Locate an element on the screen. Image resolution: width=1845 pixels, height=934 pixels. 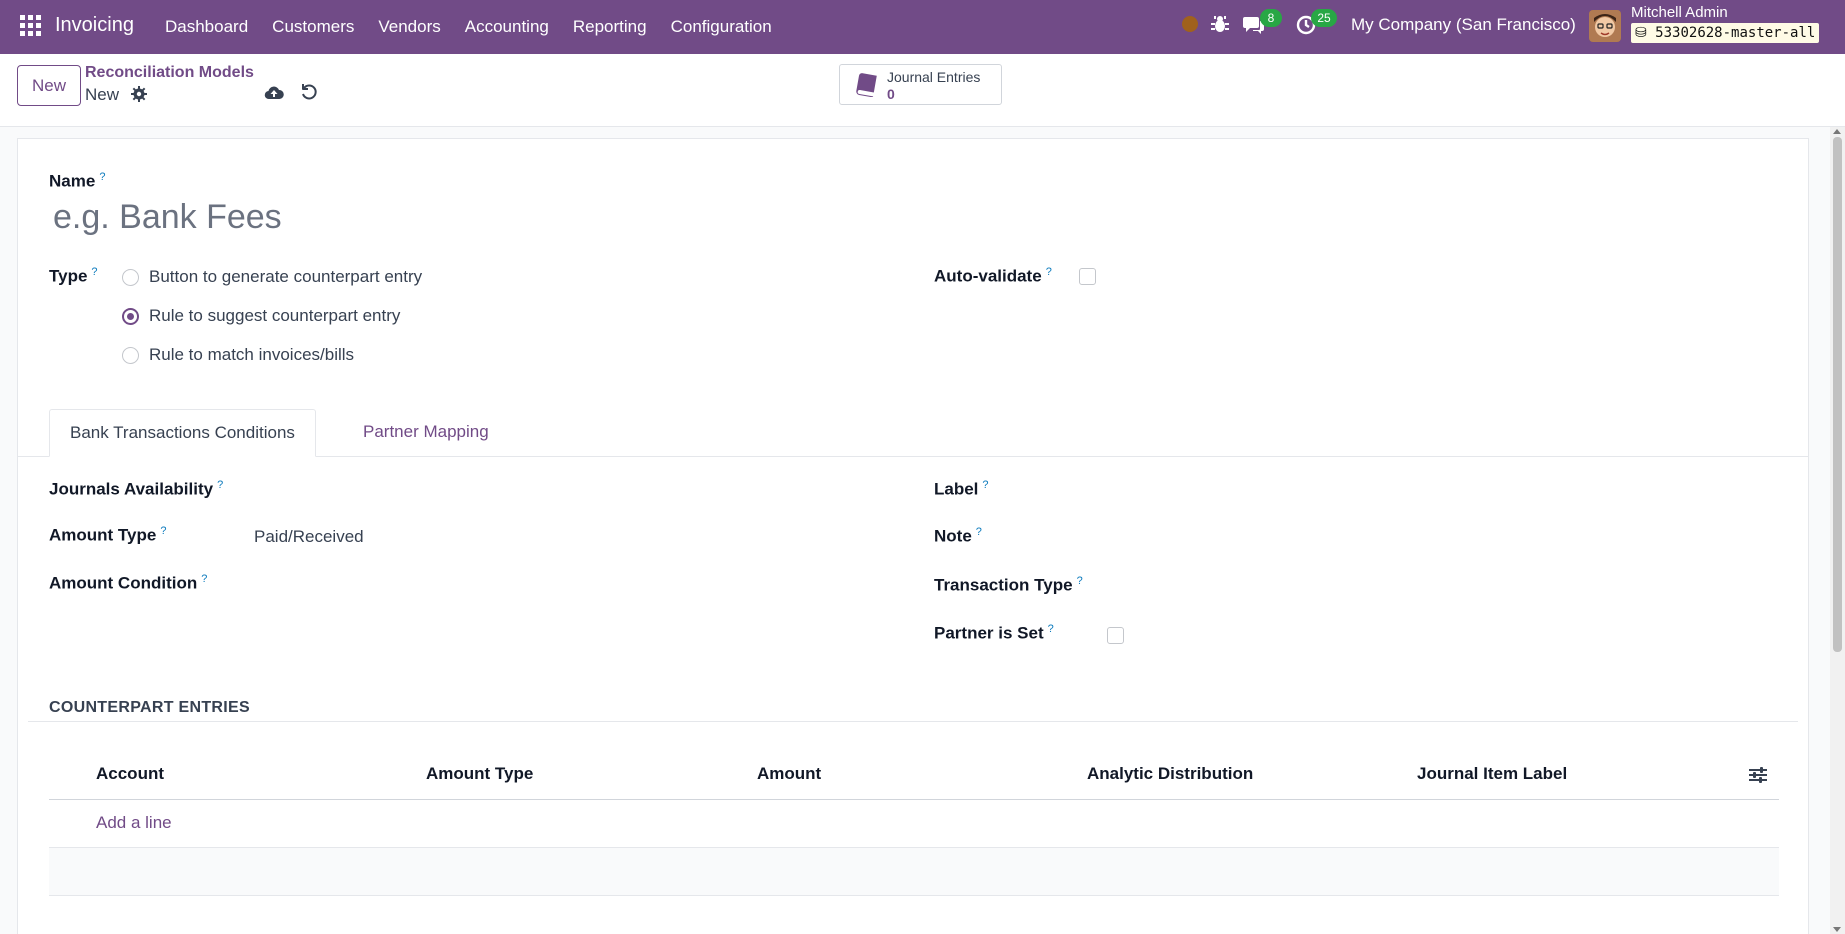
label-field-label: Label? is located at coordinates (961, 489).